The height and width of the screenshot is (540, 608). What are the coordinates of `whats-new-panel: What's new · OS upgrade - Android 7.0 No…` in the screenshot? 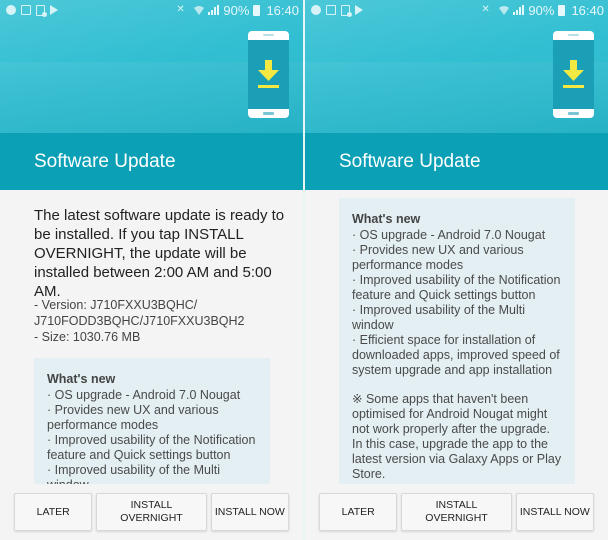 It's located at (152, 421).